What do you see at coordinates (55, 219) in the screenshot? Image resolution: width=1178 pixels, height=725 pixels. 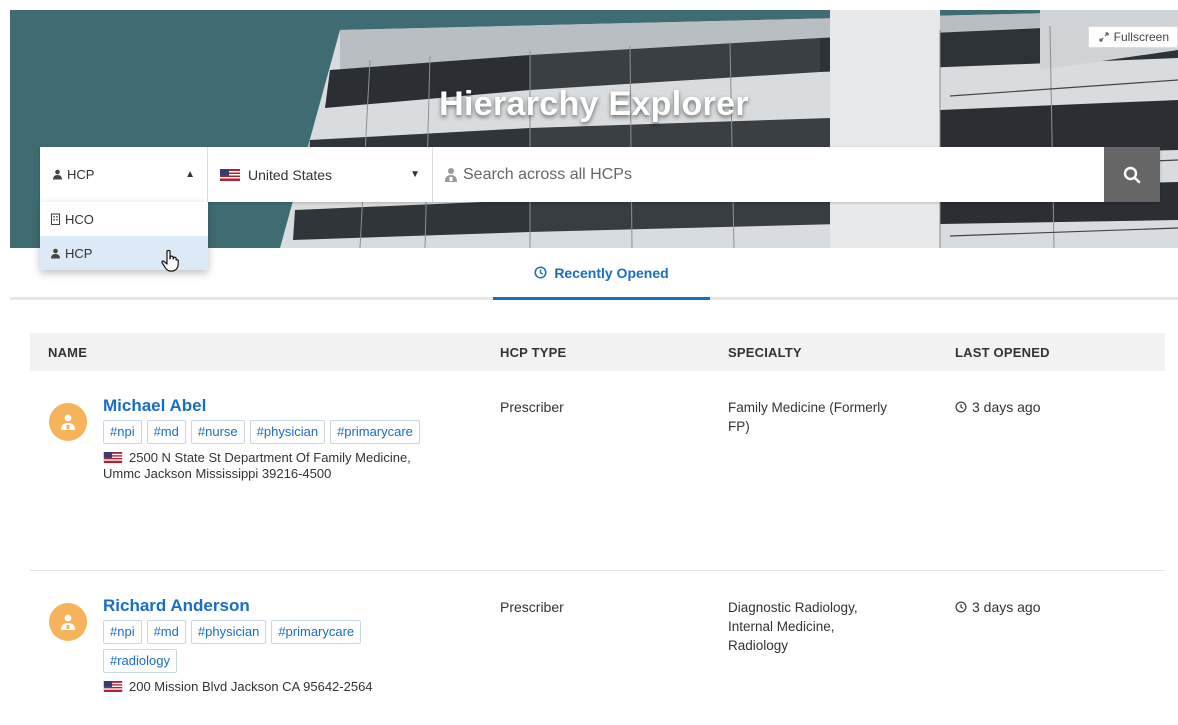 I see `building-icon` at bounding box center [55, 219].